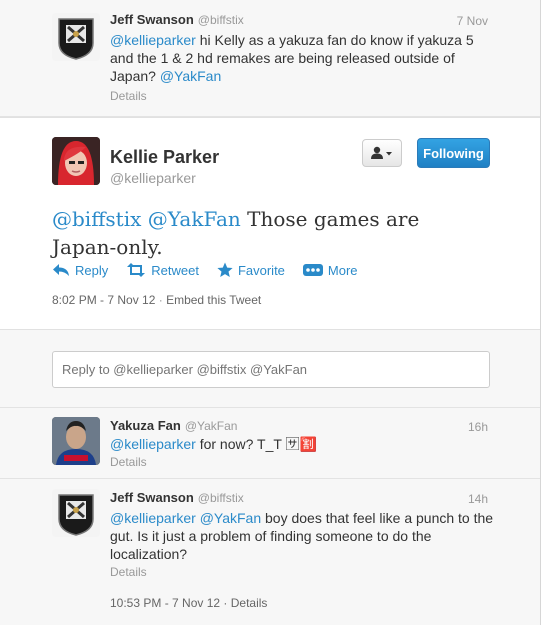 Image resolution: width=541 pixels, height=625 pixels. What do you see at coordinates (478, 427) in the screenshot?
I see `tweet-time: 16h` at bounding box center [478, 427].